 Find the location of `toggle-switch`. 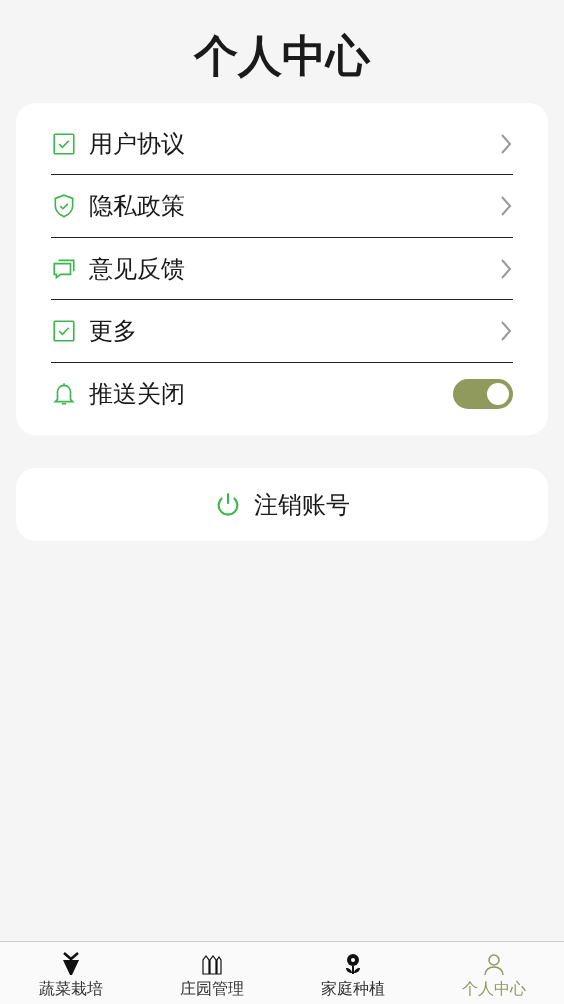

toggle-switch is located at coordinates (483, 394).